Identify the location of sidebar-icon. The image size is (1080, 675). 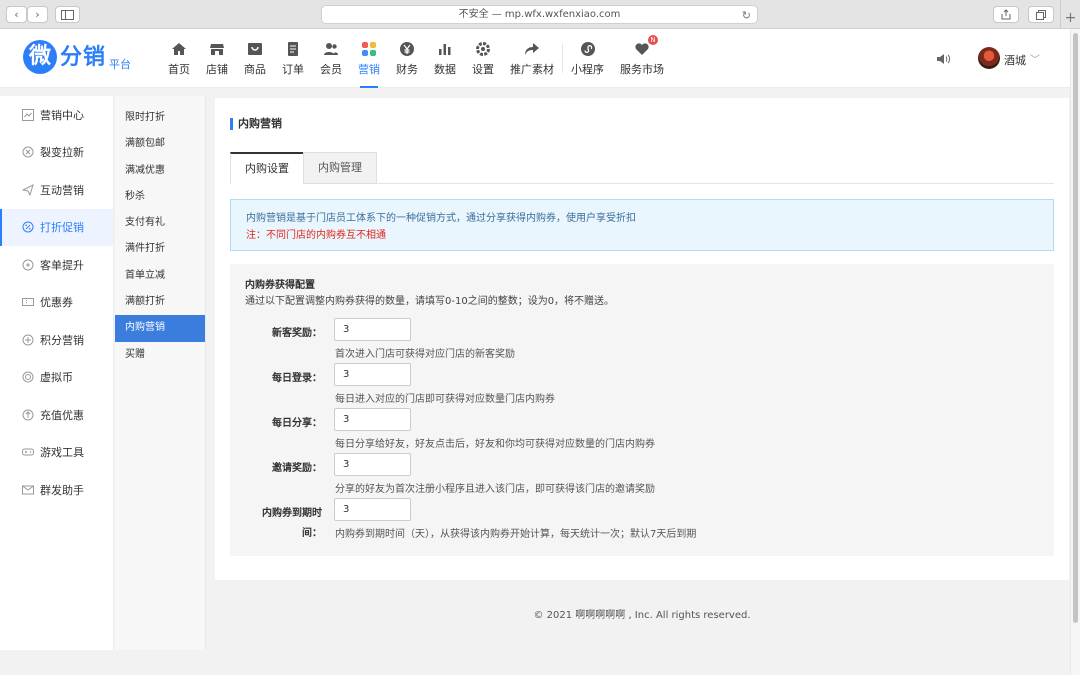
(67, 15).